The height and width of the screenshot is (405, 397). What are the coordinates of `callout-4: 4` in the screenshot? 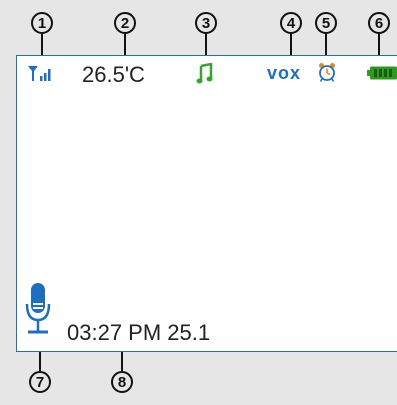 It's located at (291, 23).